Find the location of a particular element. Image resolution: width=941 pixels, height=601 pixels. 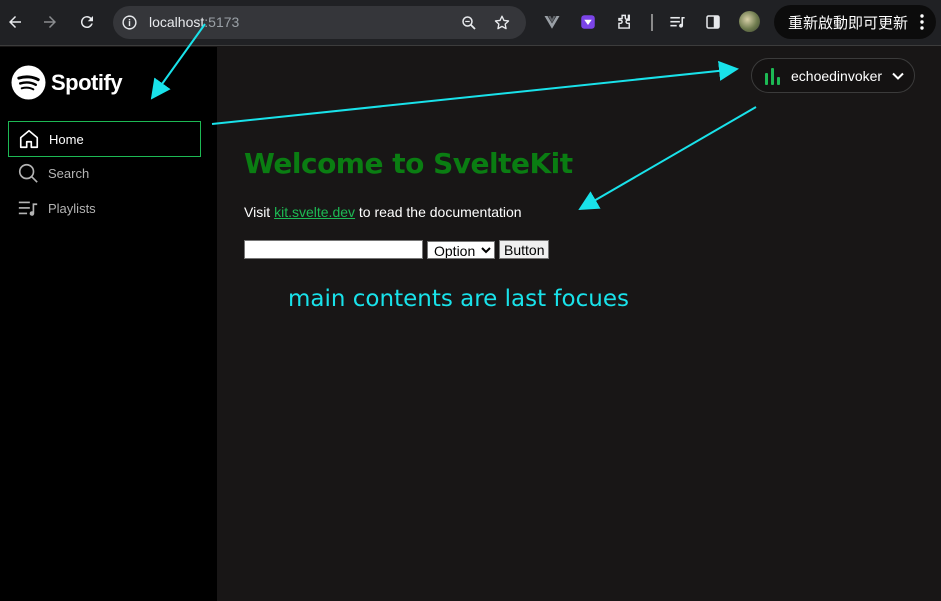

extension-badge-icon is located at coordinates (588, 22).